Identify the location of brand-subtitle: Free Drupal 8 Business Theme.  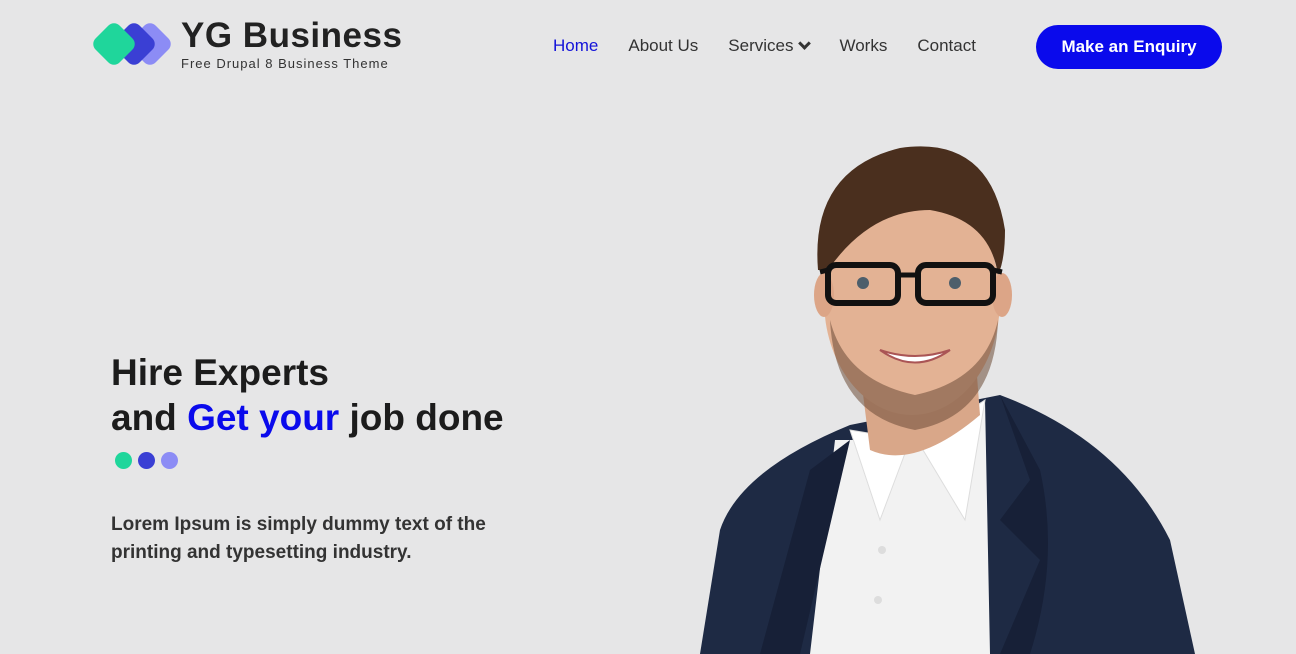
(285, 63).